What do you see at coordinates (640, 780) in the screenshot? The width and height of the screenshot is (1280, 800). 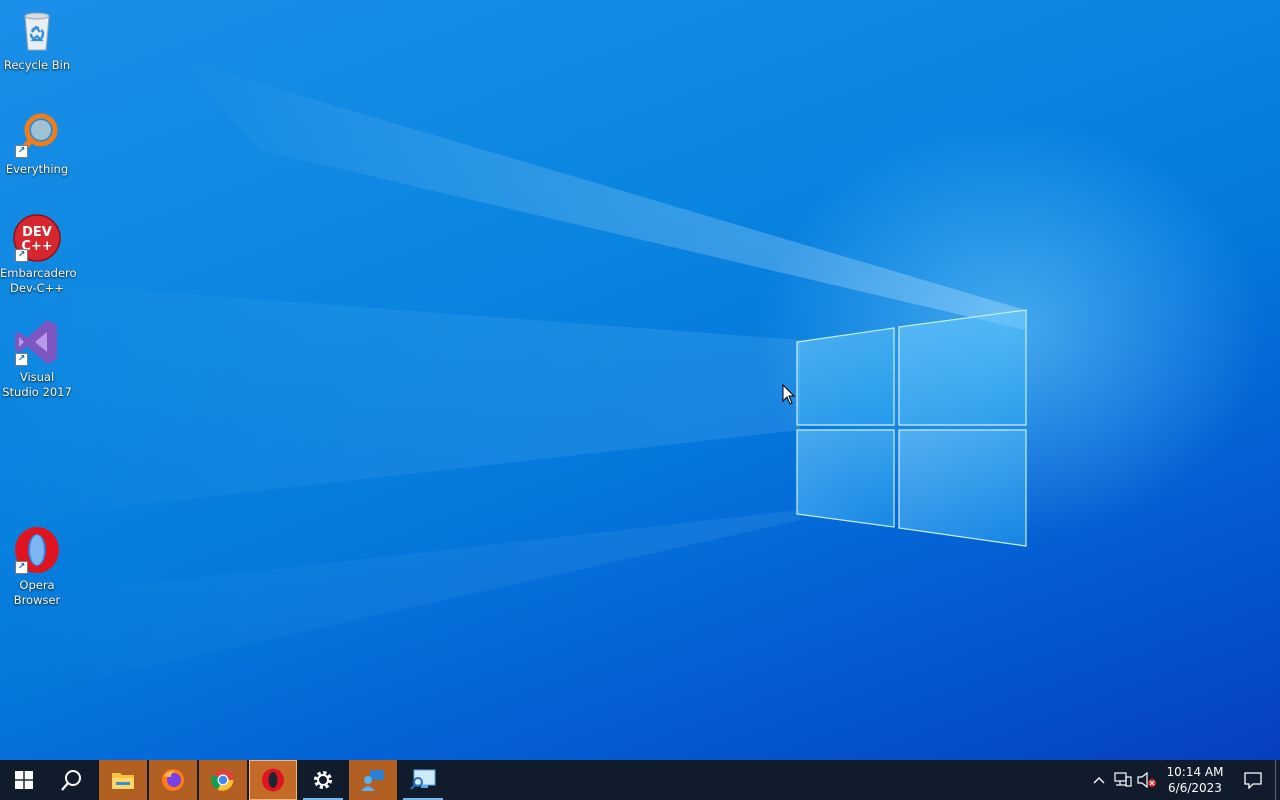 I see `taskbar: 10:14 AM 6/6/2023` at bounding box center [640, 780].